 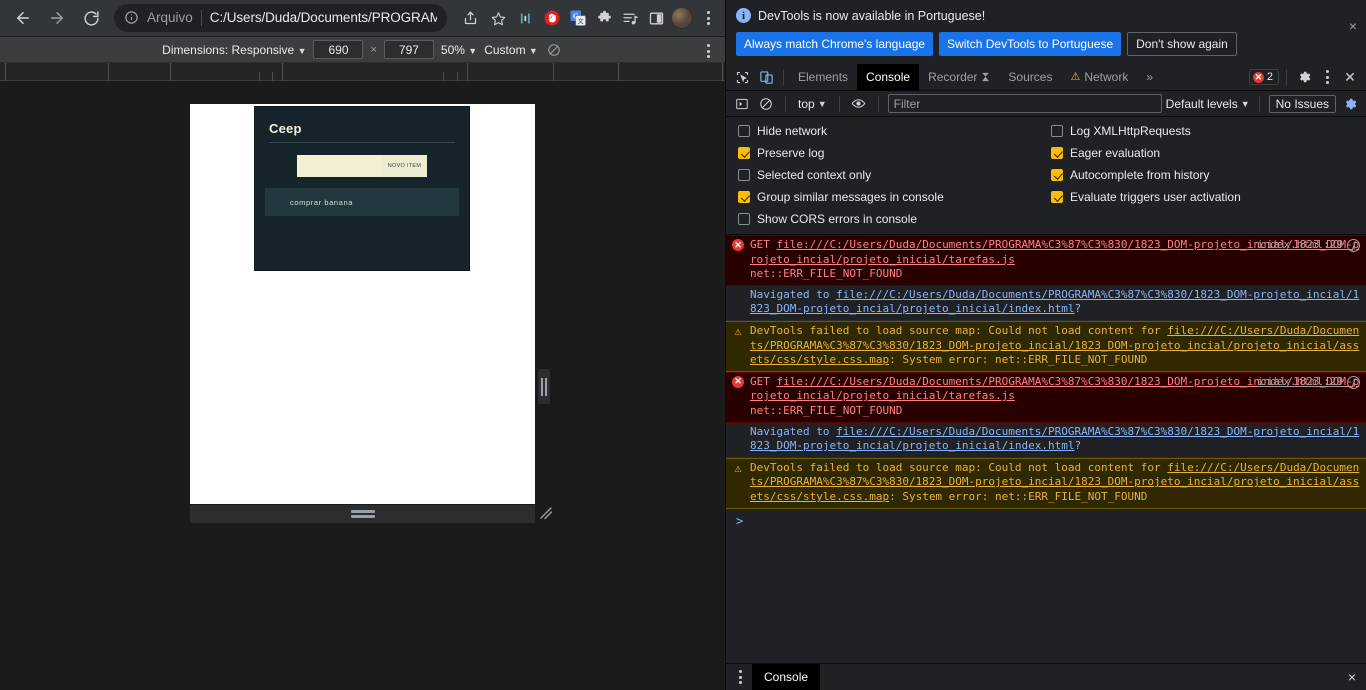 What do you see at coordinates (1327, 77) in the screenshot?
I see `more-options-kebab` at bounding box center [1327, 77].